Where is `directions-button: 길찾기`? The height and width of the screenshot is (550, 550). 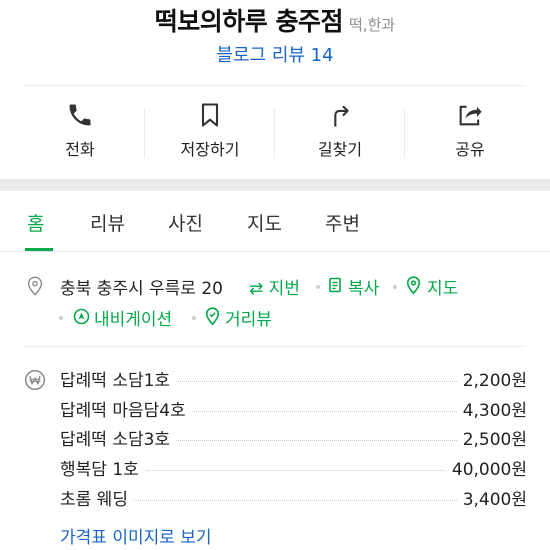 directions-button: 길찾기 is located at coordinates (340, 132).